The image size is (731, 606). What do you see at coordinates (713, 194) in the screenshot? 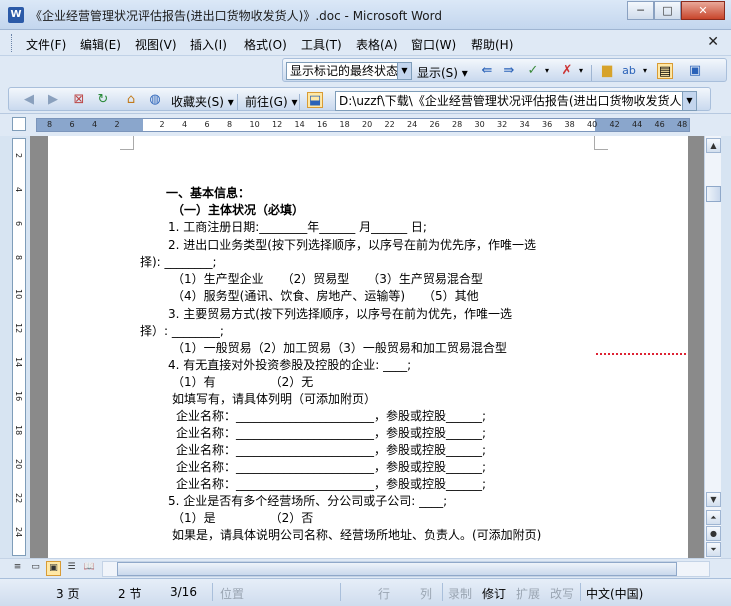
I see `vertical-scroll-thumb` at bounding box center [713, 194].